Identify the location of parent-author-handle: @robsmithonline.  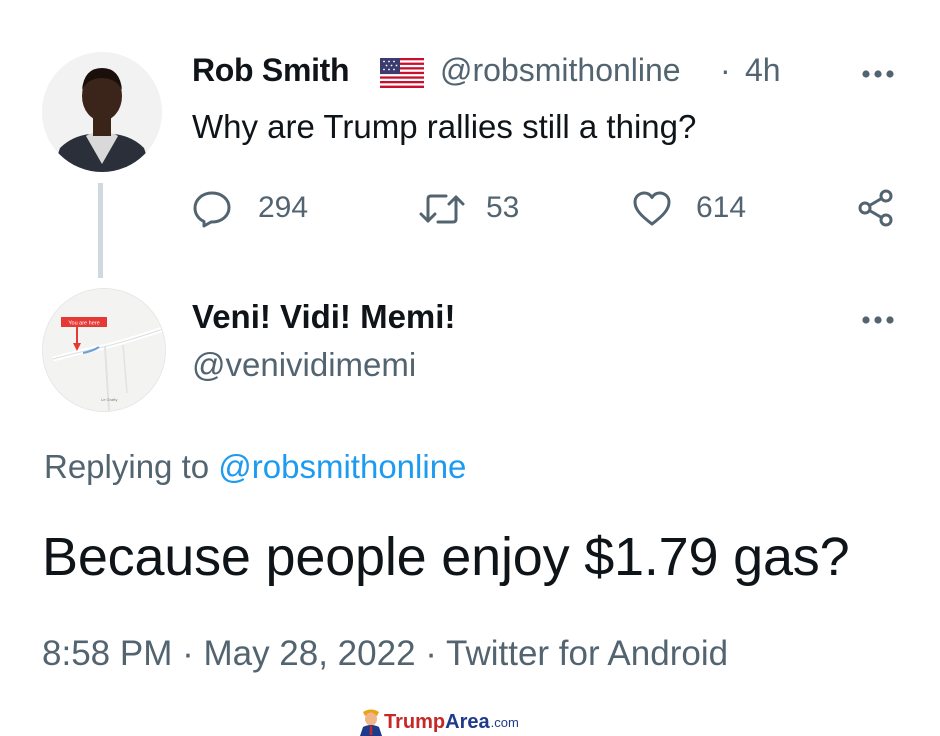
(560, 70).